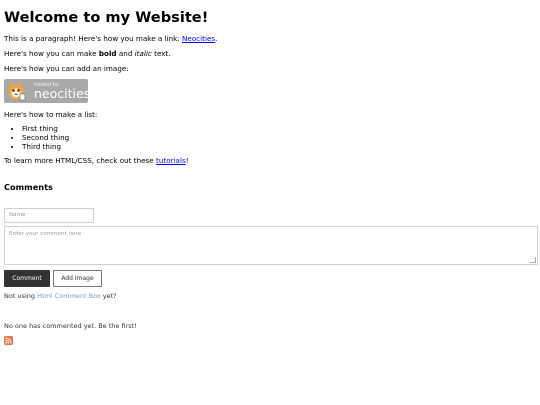 This screenshot has width=540, height=405. What do you see at coordinates (187, 161) in the screenshot?
I see `tutorials-after: !` at bounding box center [187, 161].